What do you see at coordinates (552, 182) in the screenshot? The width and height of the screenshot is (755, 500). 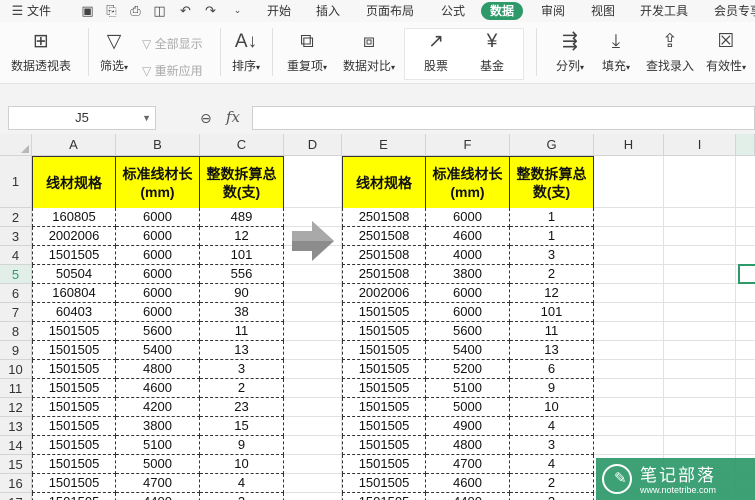 I see `table-header-cell: 整数拆算总数(支)` at bounding box center [552, 182].